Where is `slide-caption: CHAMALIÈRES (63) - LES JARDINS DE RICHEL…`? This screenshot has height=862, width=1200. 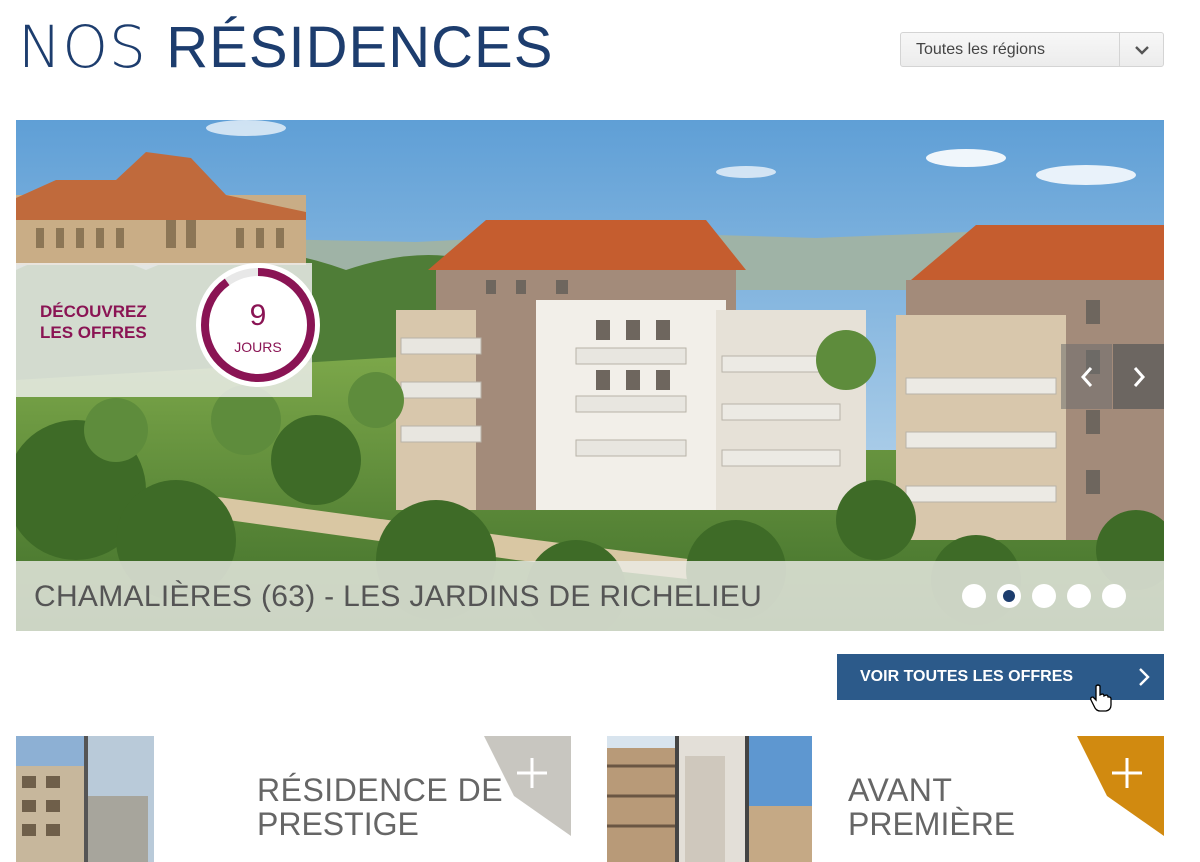
slide-caption: CHAMALIÈRES (63) - LES JARDINS DE RICHEL… is located at coordinates (590, 596).